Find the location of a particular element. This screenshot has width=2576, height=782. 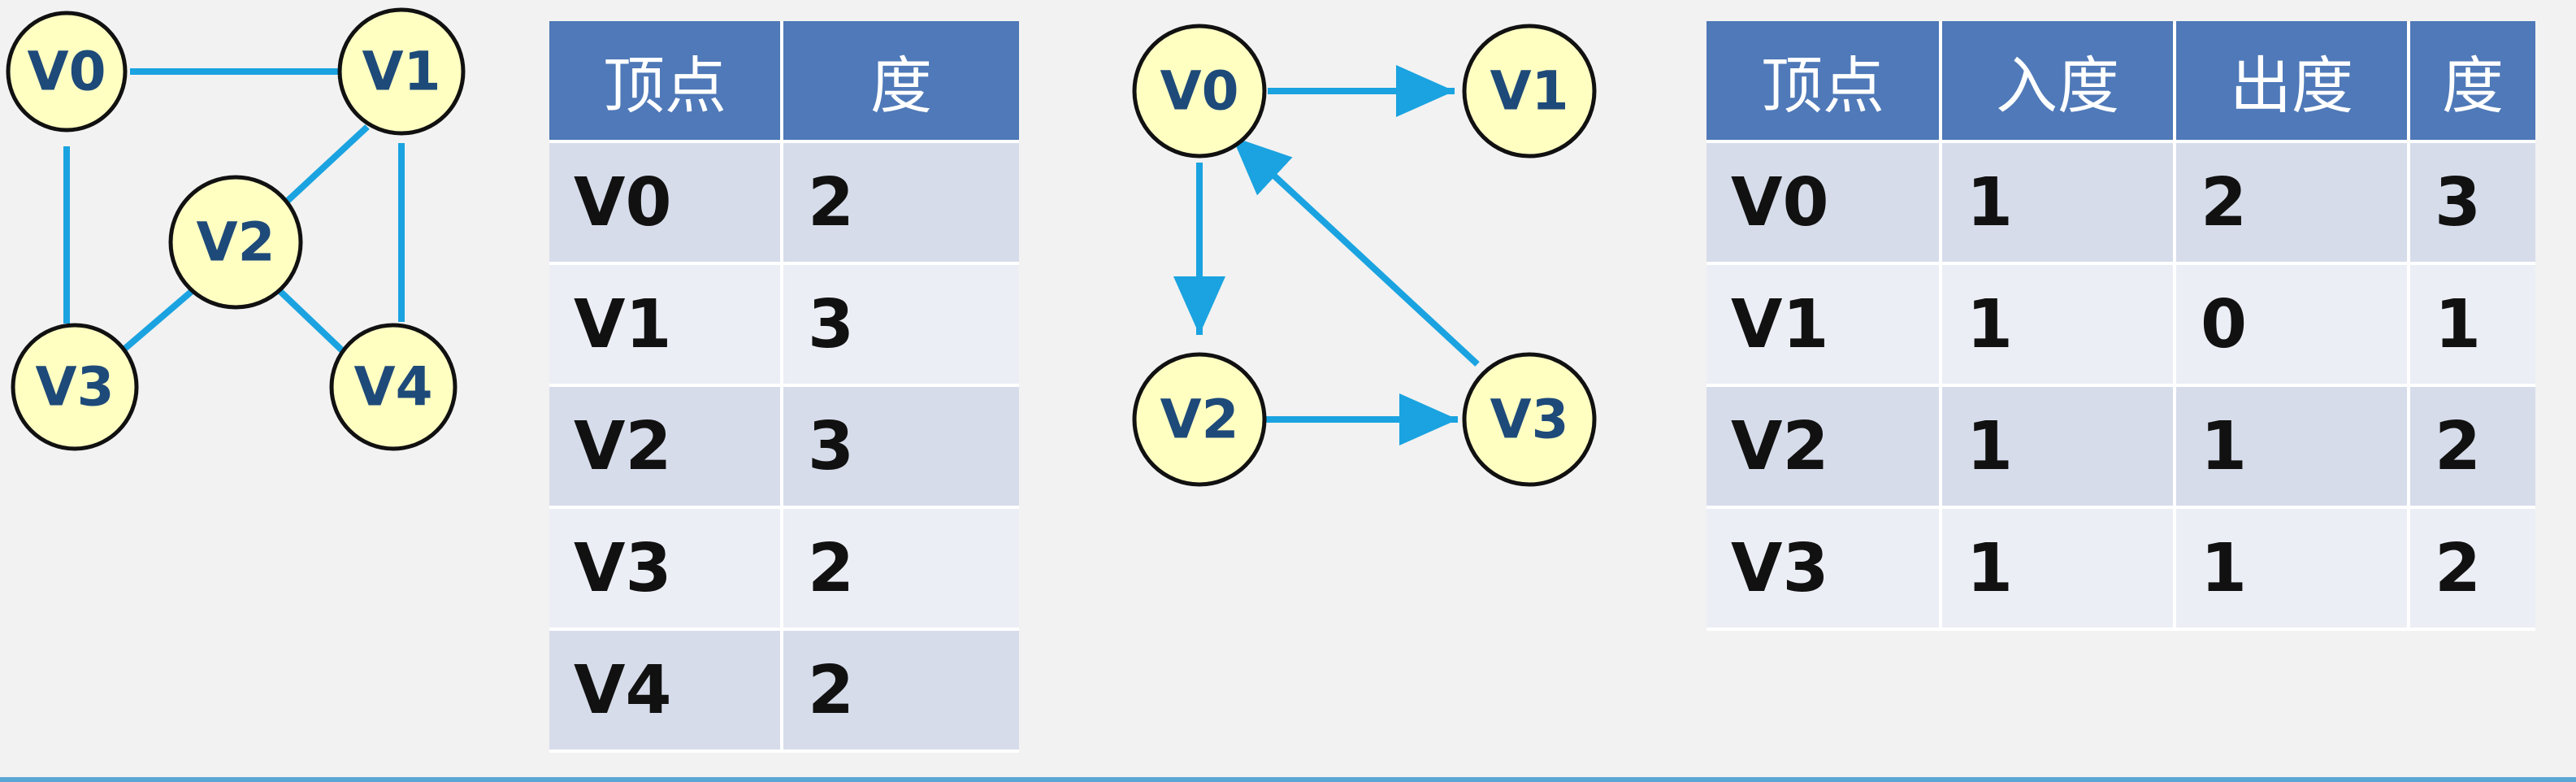

edge-v2-v4 is located at coordinates (309, 318).